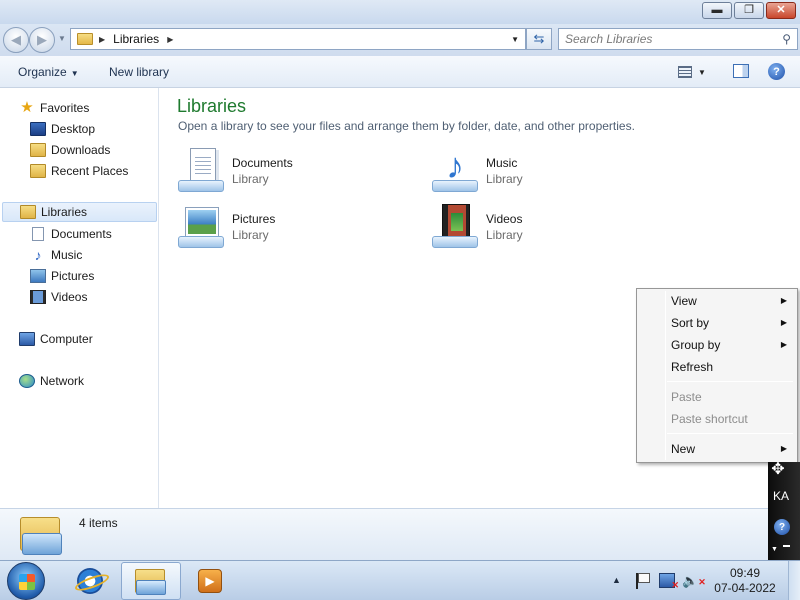 The height and width of the screenshot is (600, 800). Describe the element at coordinates (515, 39) in the screenshot. I see `address-dropdown-icon: ▼` at that location.